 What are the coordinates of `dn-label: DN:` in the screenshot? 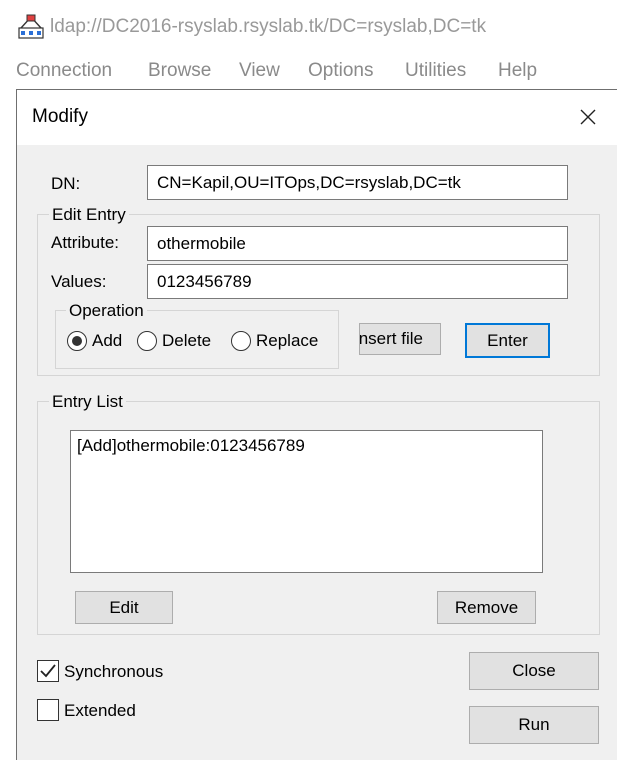 It's located at (66, 183).